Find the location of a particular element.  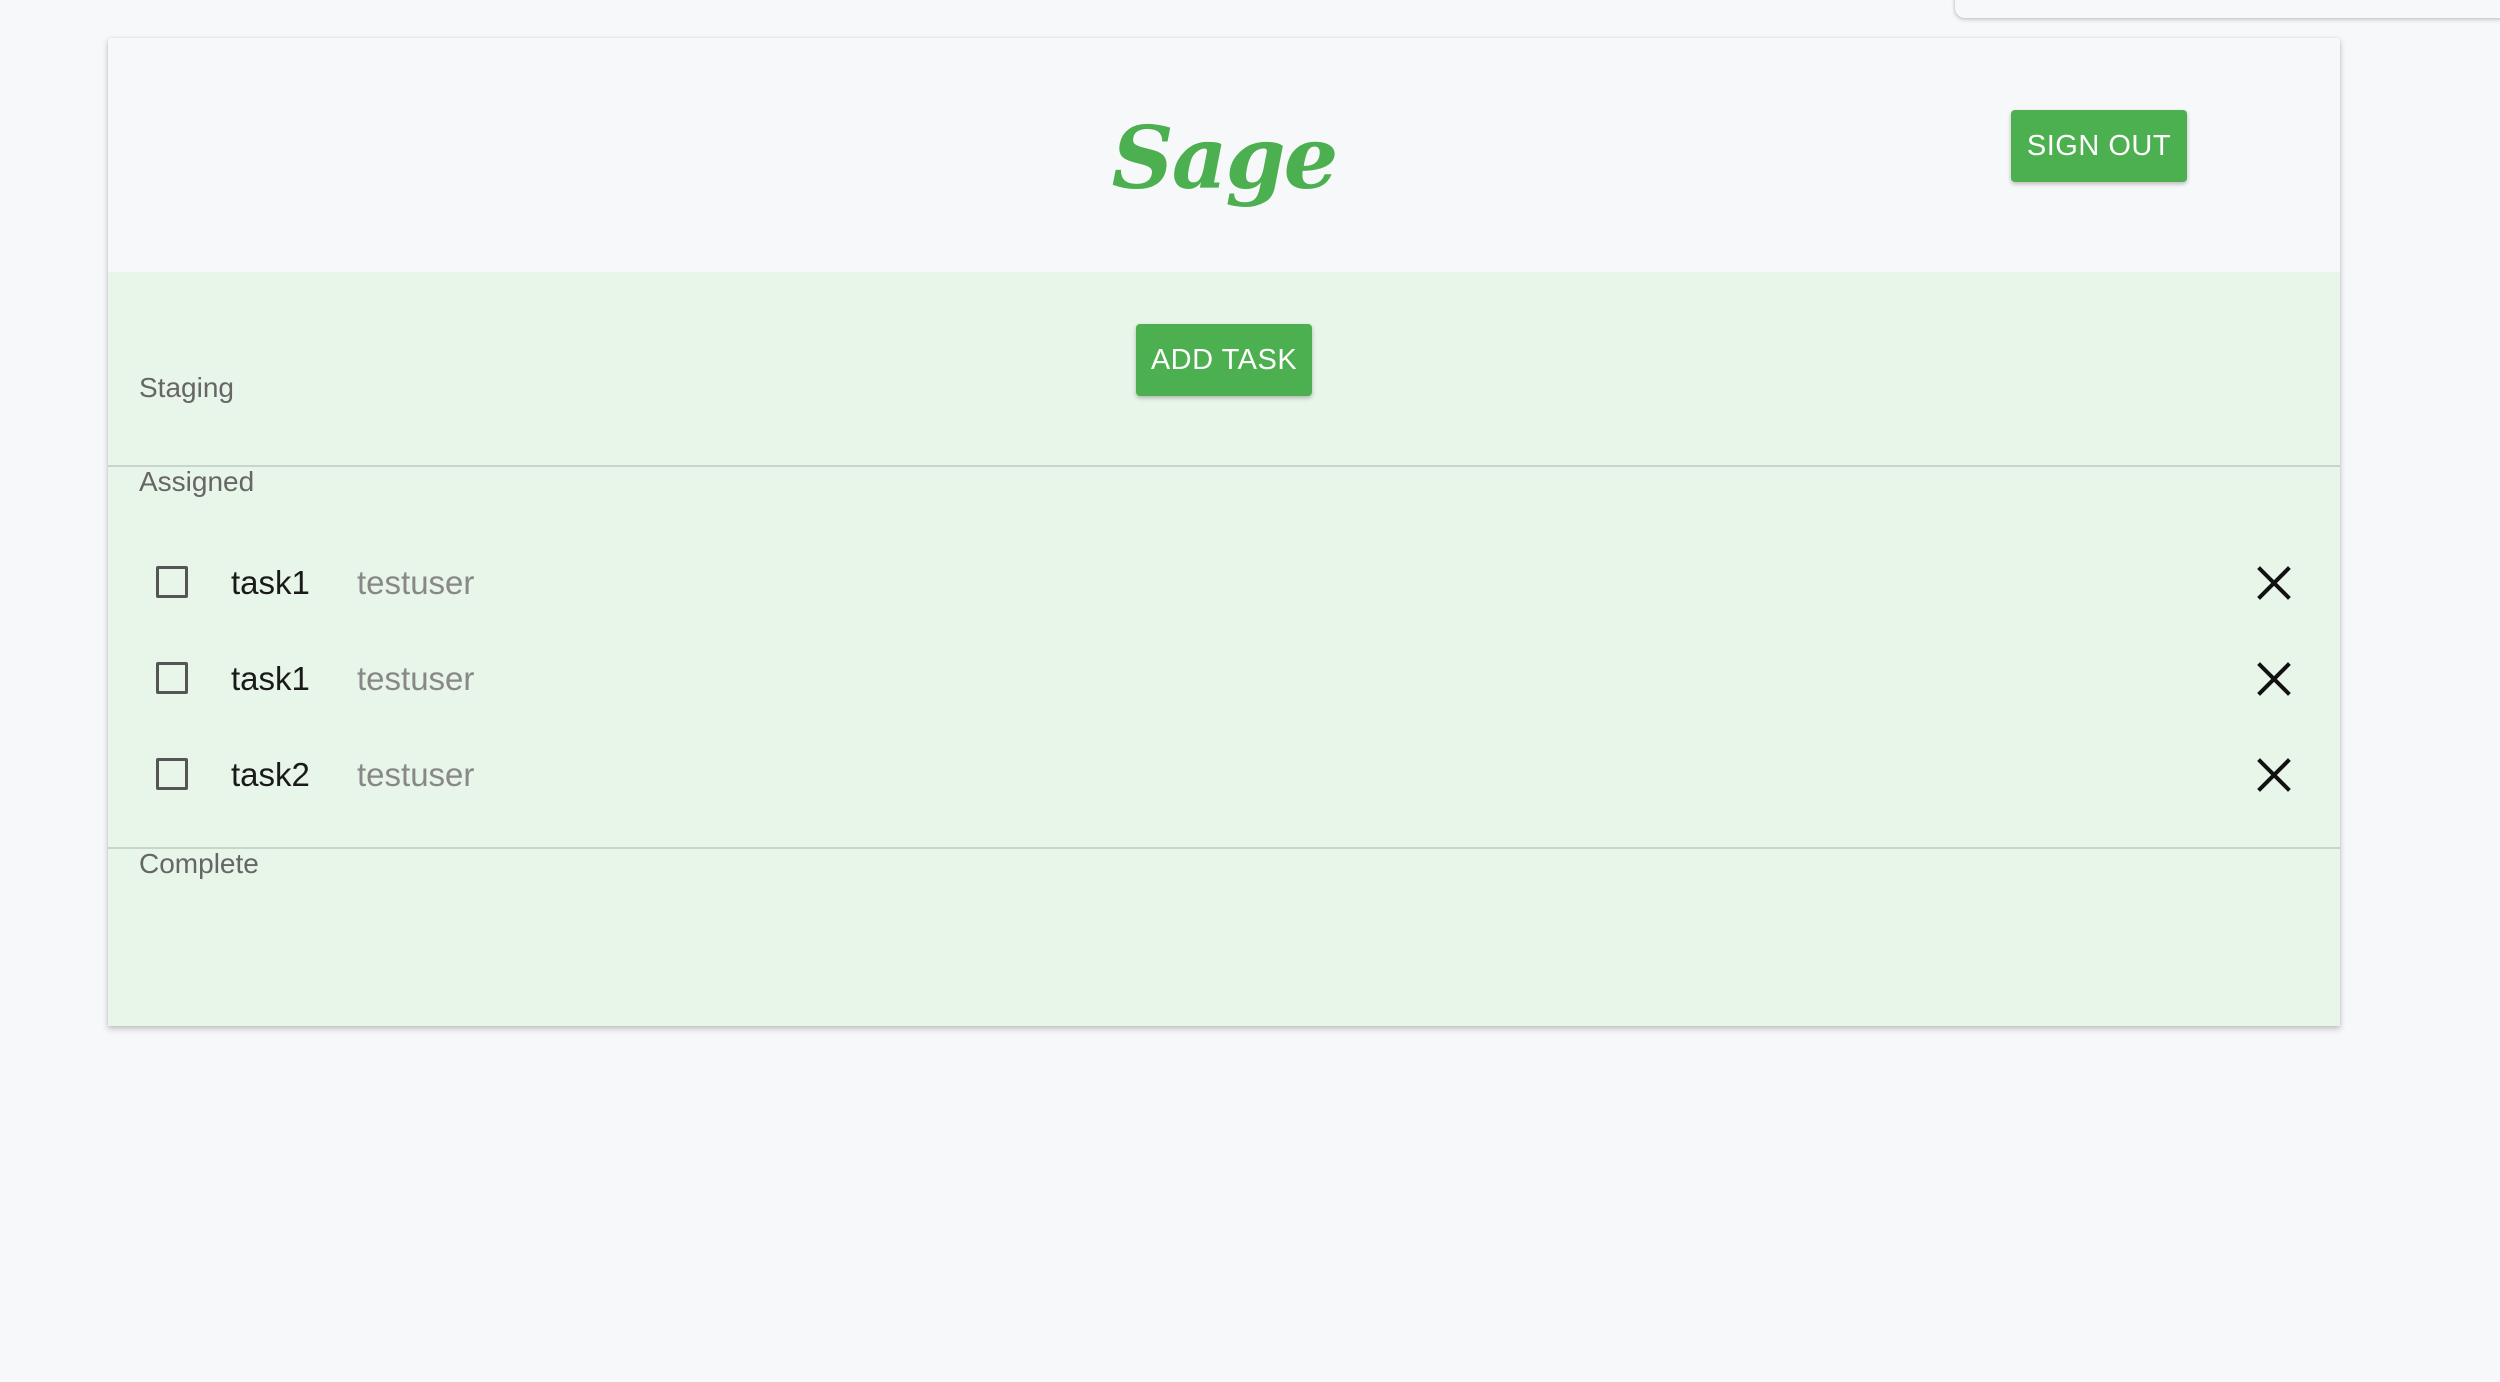

section-assigned-label: Assigned is located at coordinates (197, 481).